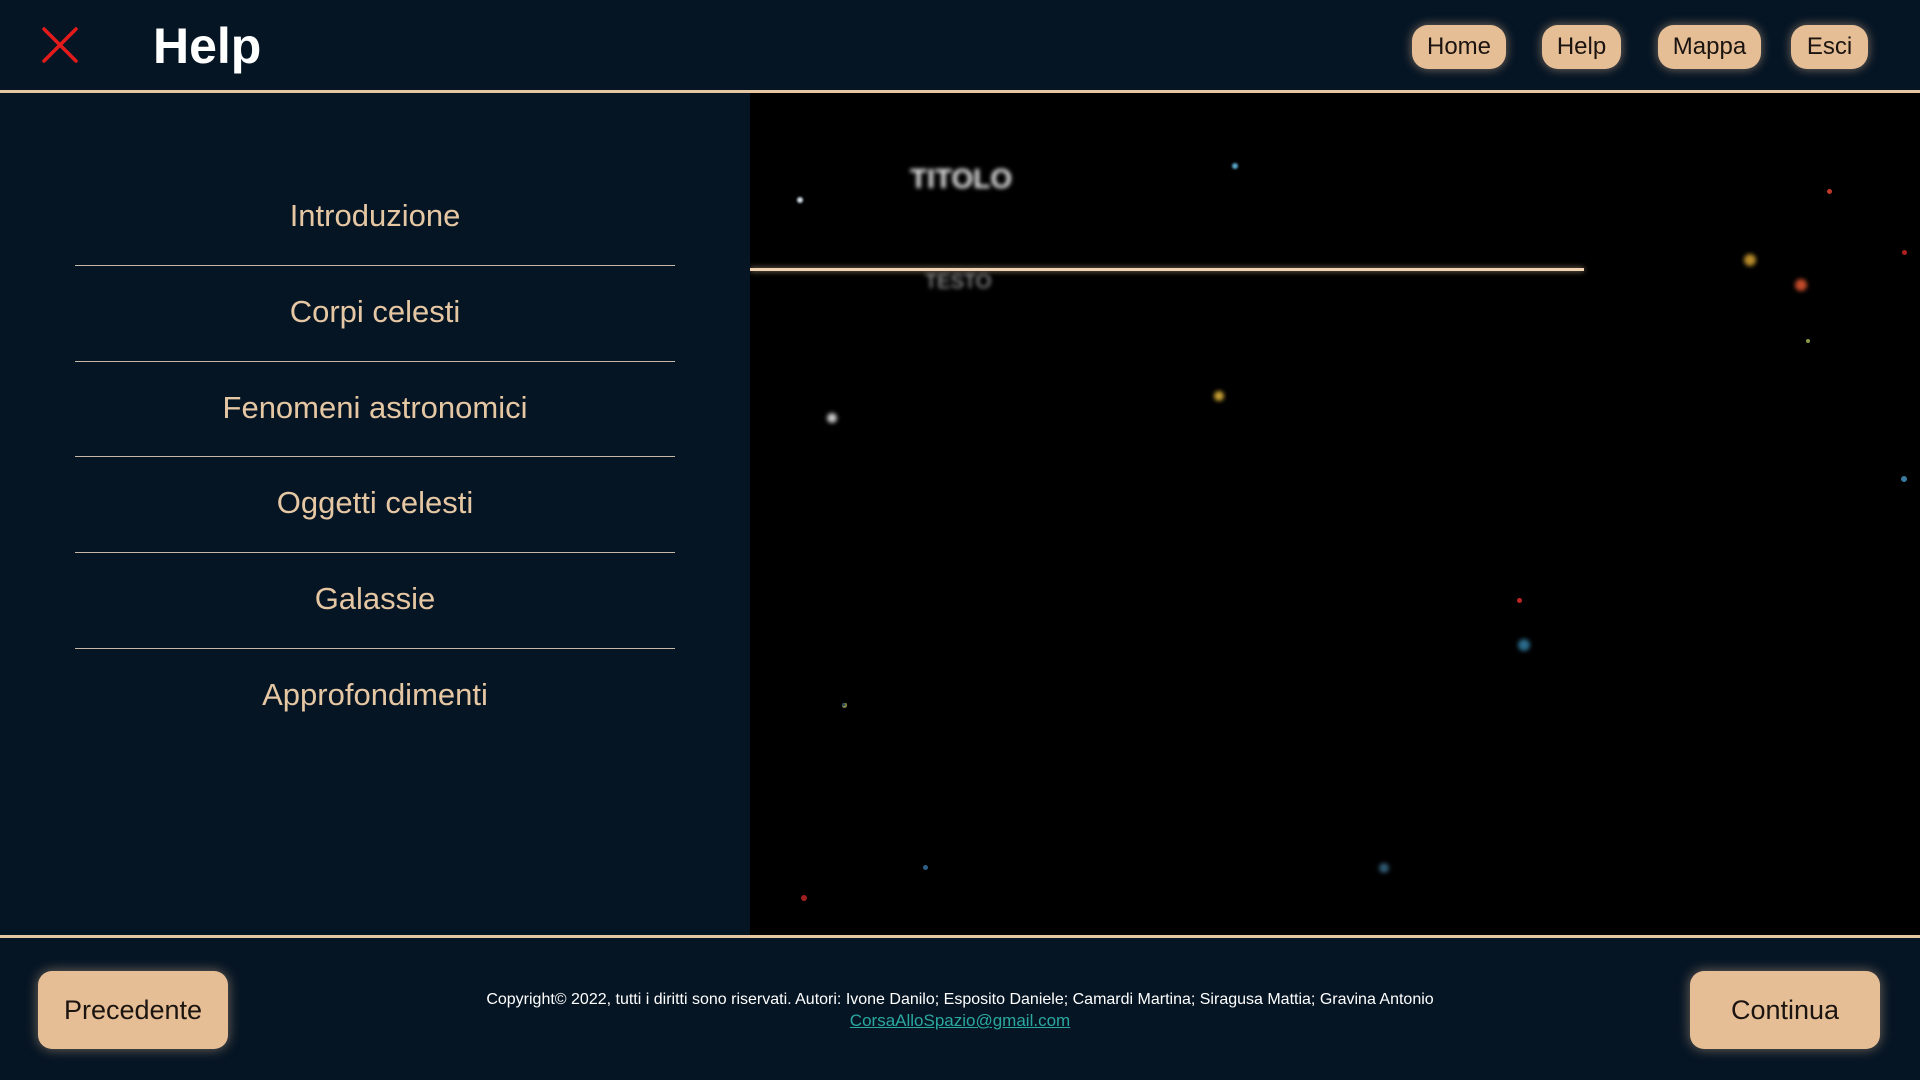 The image size is (1920, 1080). I want to click on email-link: CorsaAlloSpazio@gmail.com, so click(960, 1021).